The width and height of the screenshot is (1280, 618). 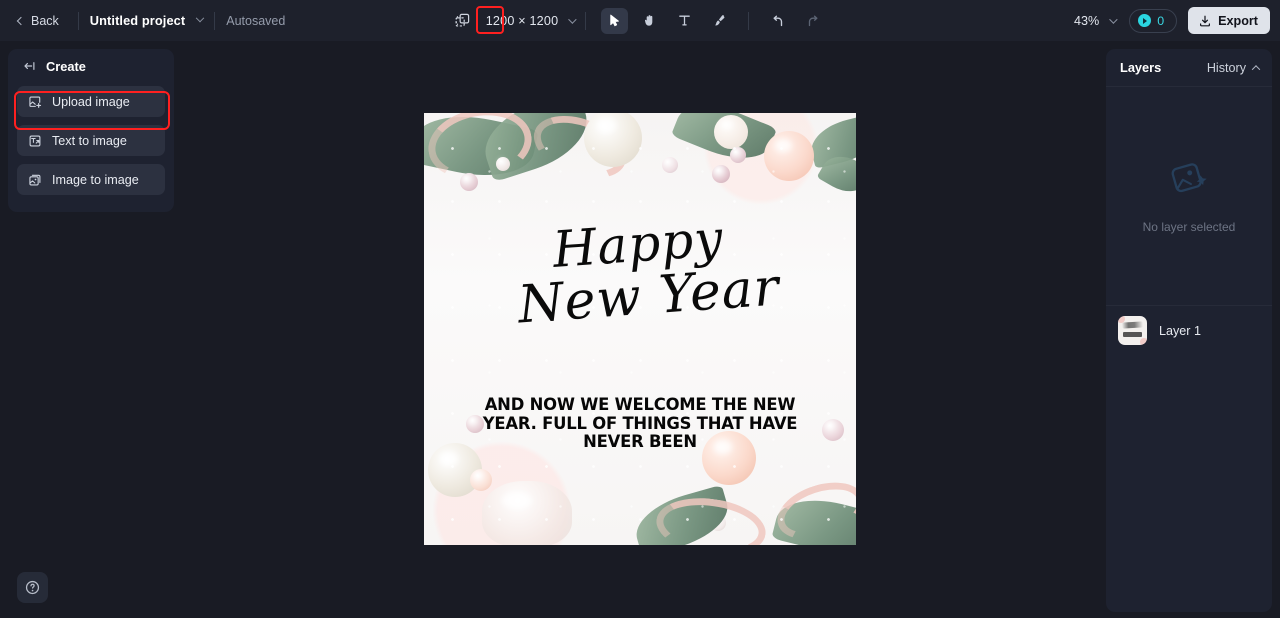 I want to click on canvas-dimensions: 1200 × 1200, so click(x=522, y=21).